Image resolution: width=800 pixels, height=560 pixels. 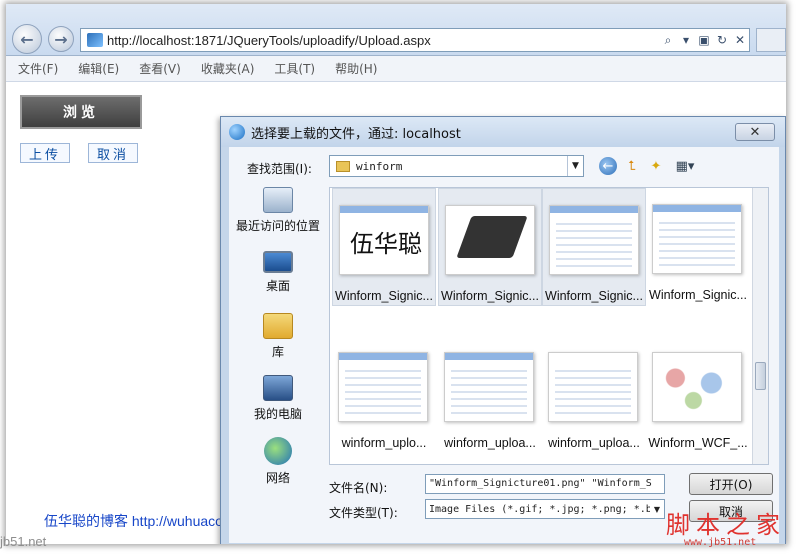 I want to click on menu-file: 文件(F), so click(x=38, y=68).